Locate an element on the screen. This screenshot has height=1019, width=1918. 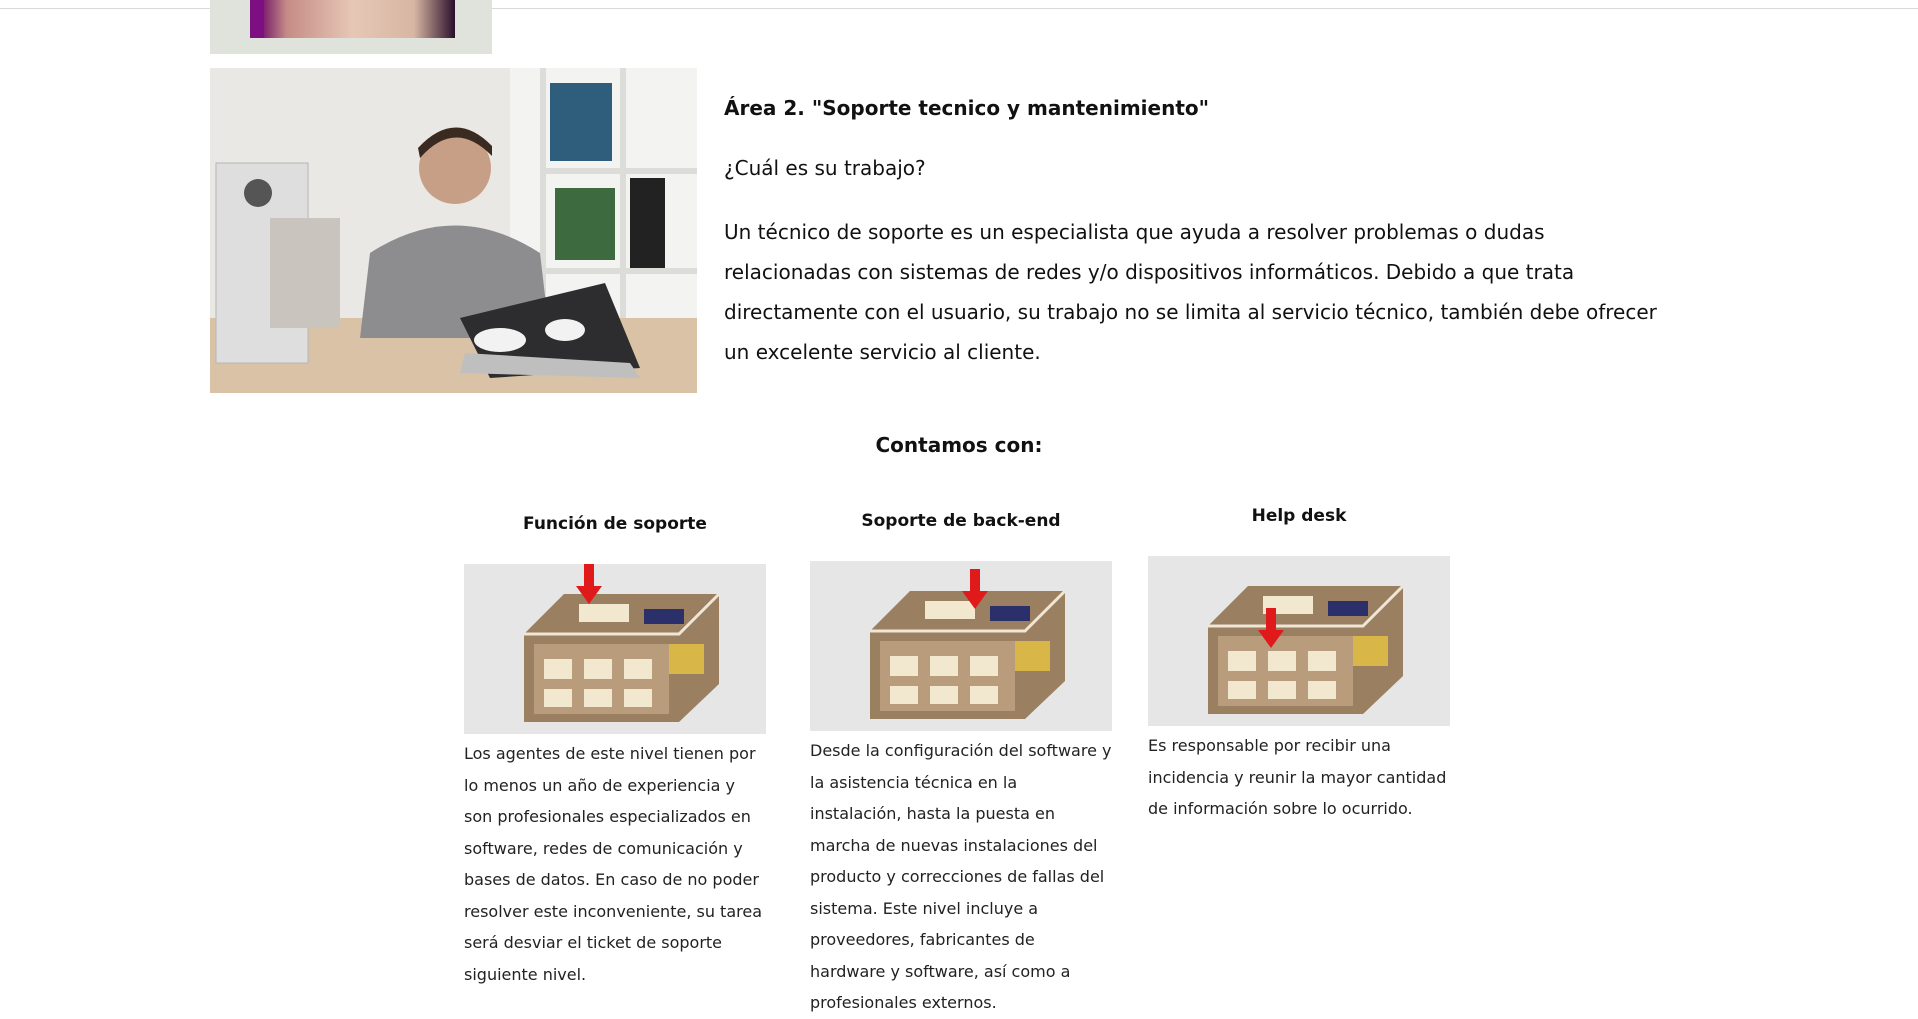
job-question: ¿Cuál es su trabajo? is located at coordinates (825, 168).